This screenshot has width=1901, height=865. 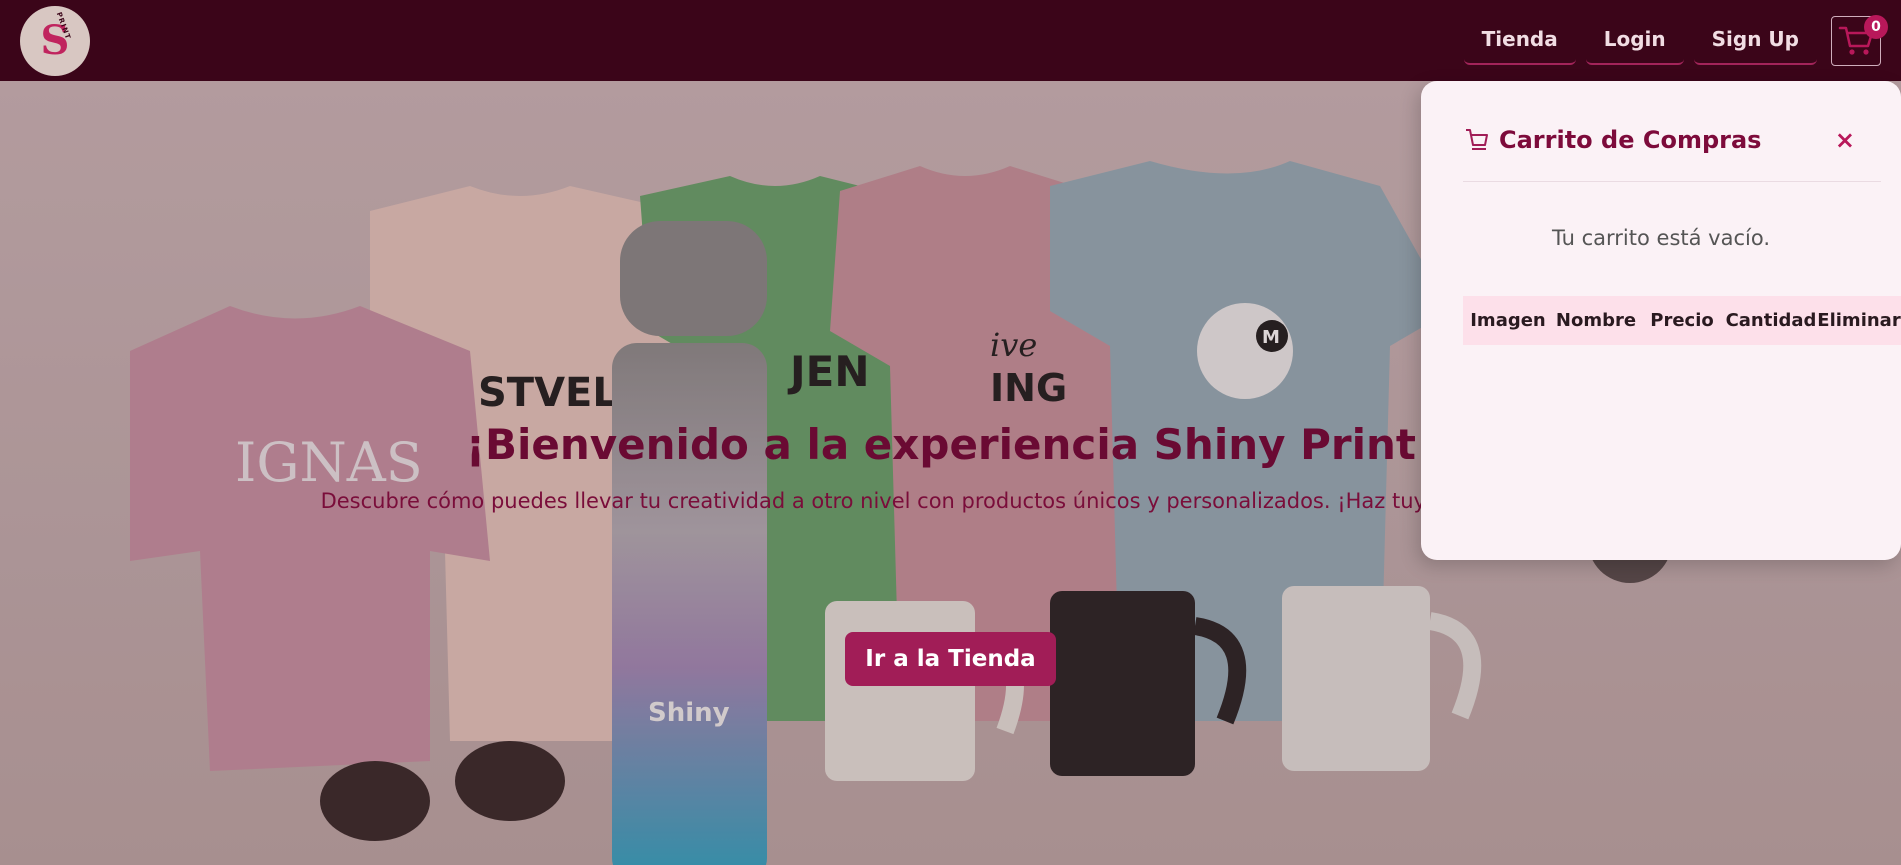 What do you see at coordinates (1845, 140) in the screenshot?
I see `close-icon: ×` at bounding box center [1845, 140].